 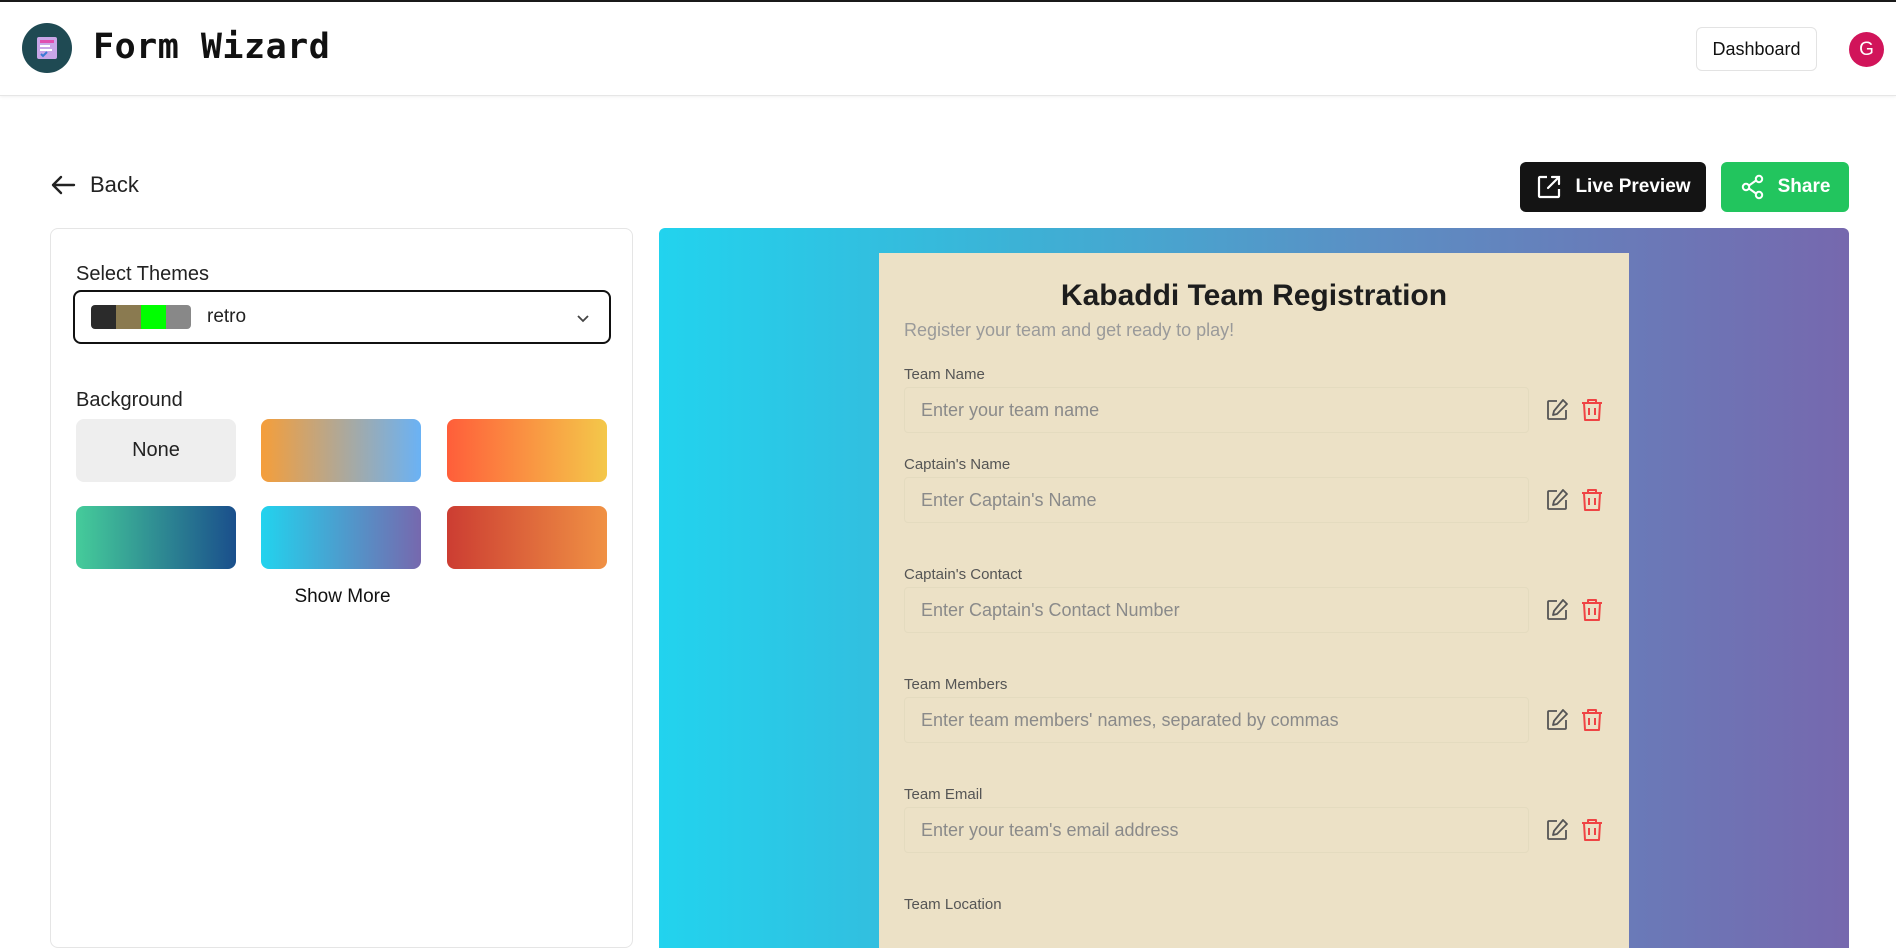 I want to click on chevron-down-icon, so click(x=583, y=319).